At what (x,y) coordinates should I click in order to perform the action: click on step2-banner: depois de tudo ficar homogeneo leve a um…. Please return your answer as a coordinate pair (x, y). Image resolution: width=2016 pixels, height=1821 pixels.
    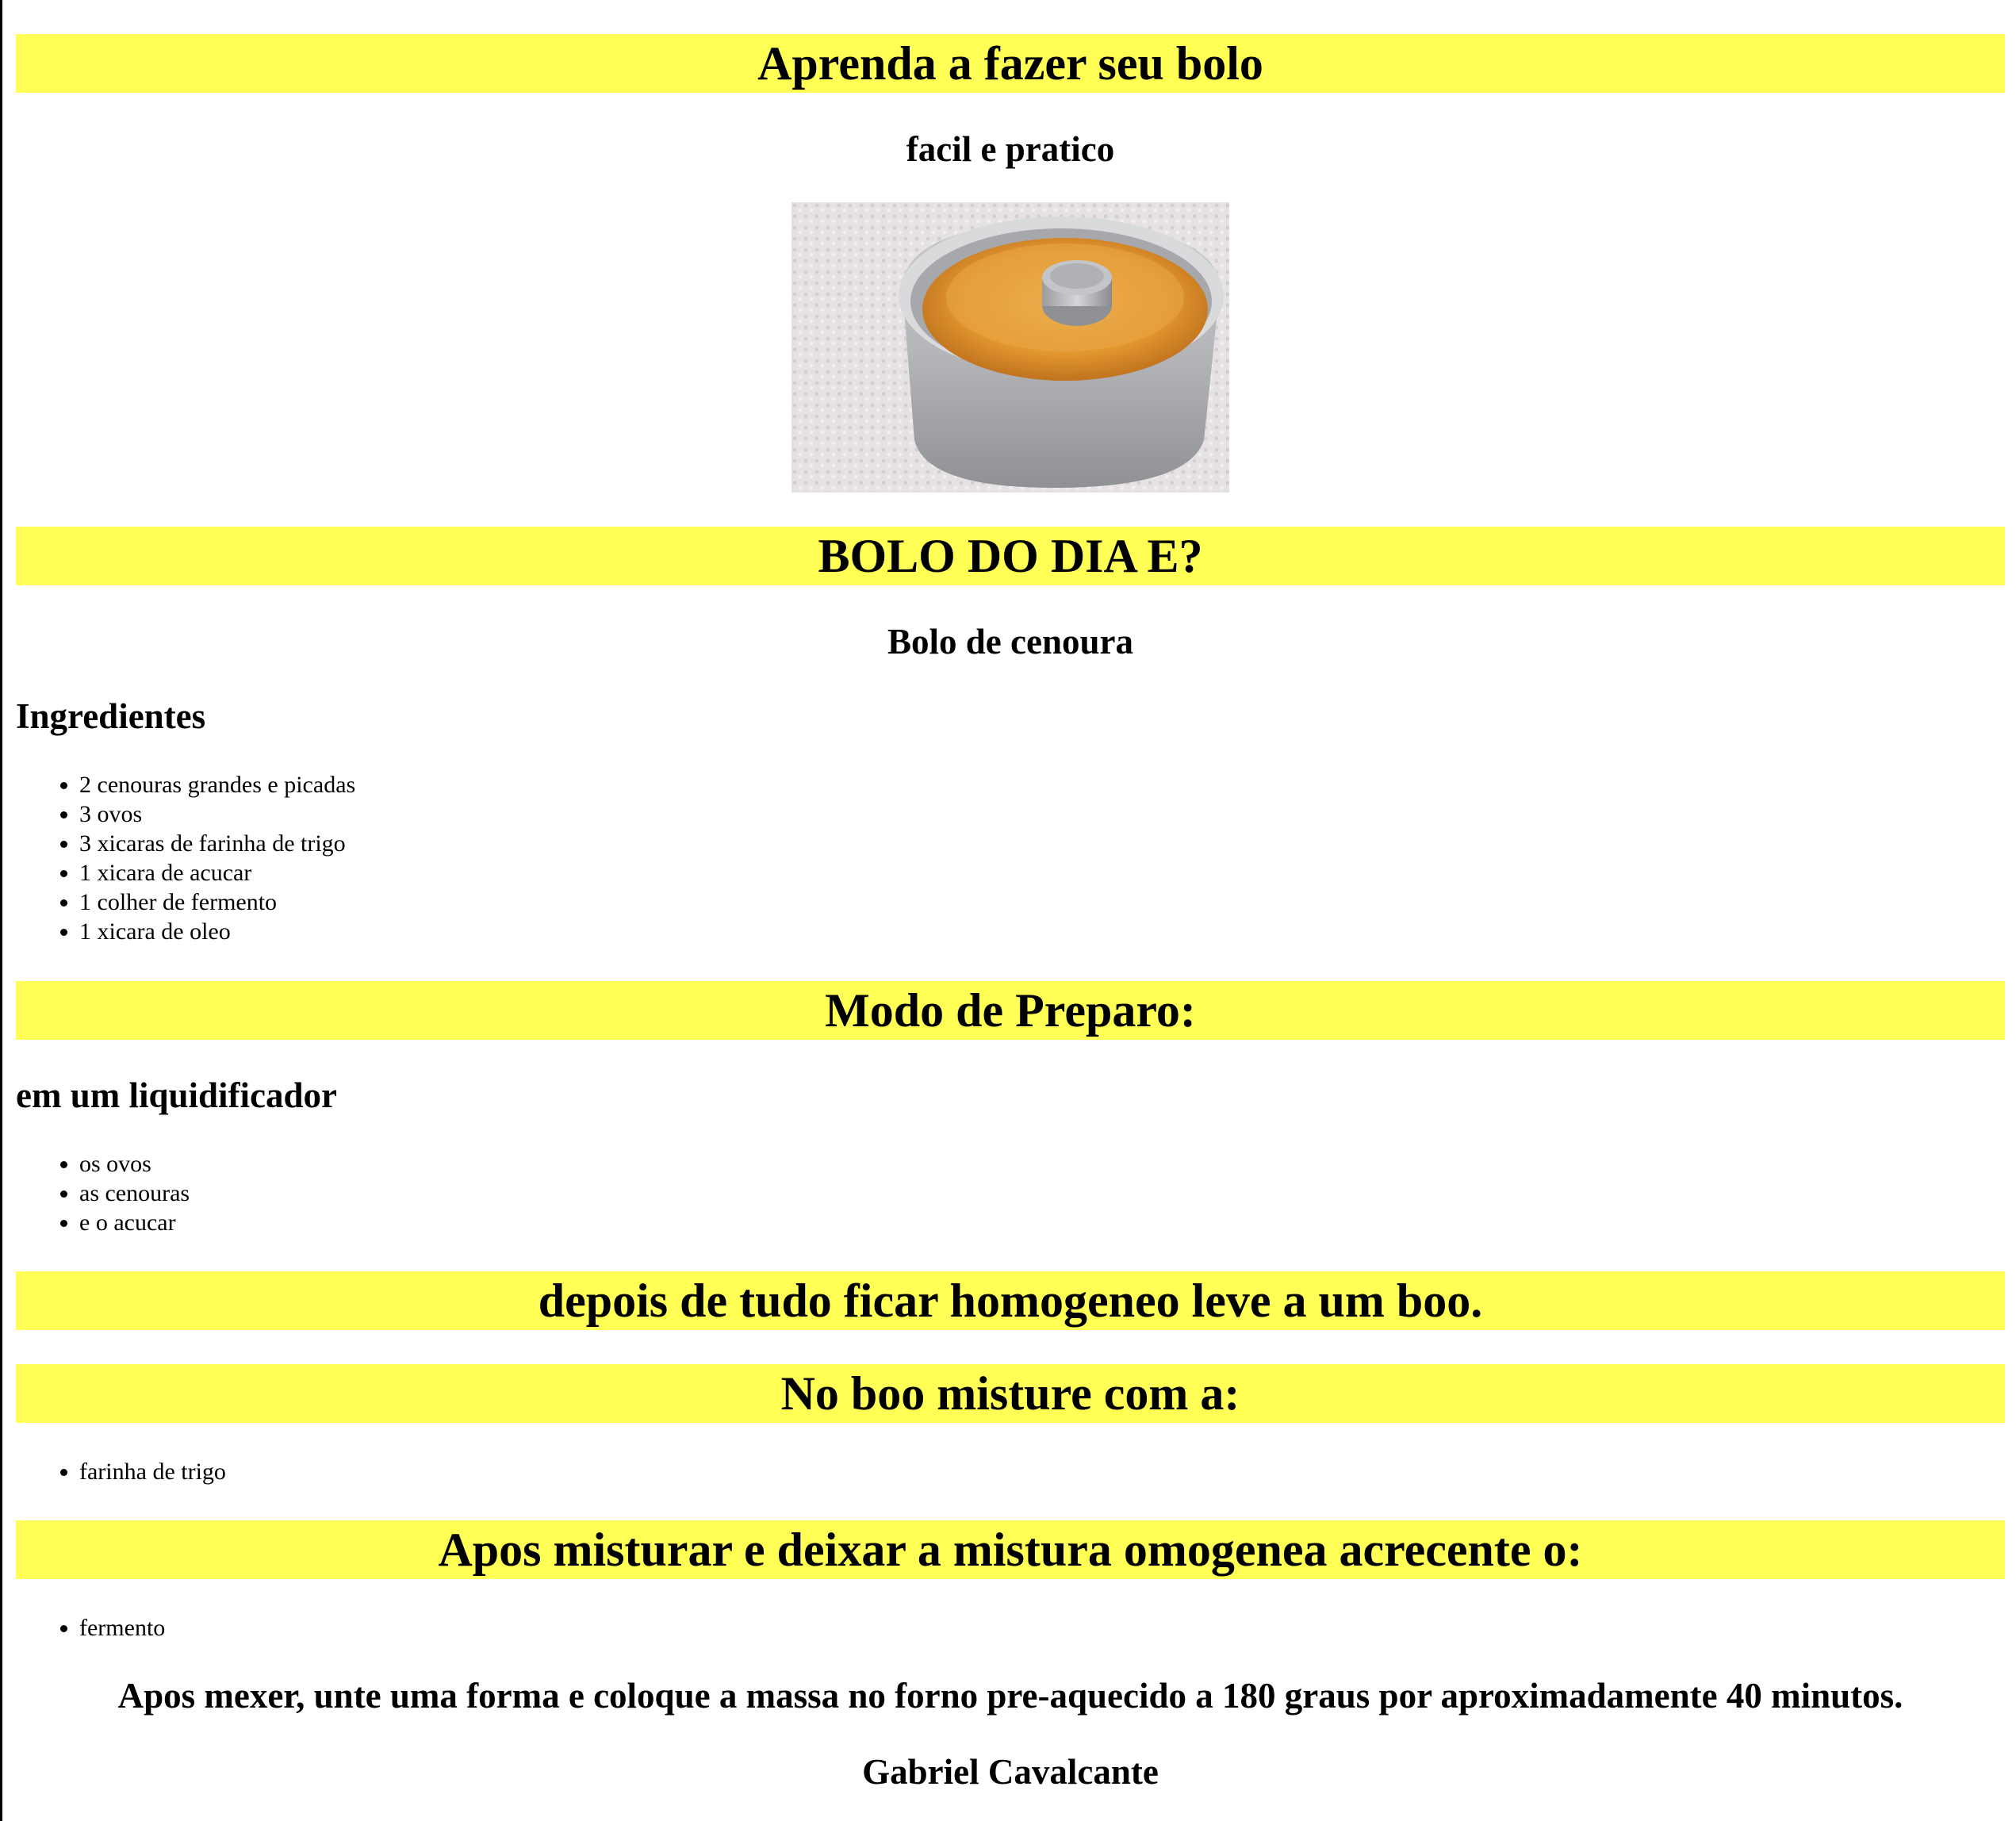
    Looking at the image, I should click on (1011, 1300).